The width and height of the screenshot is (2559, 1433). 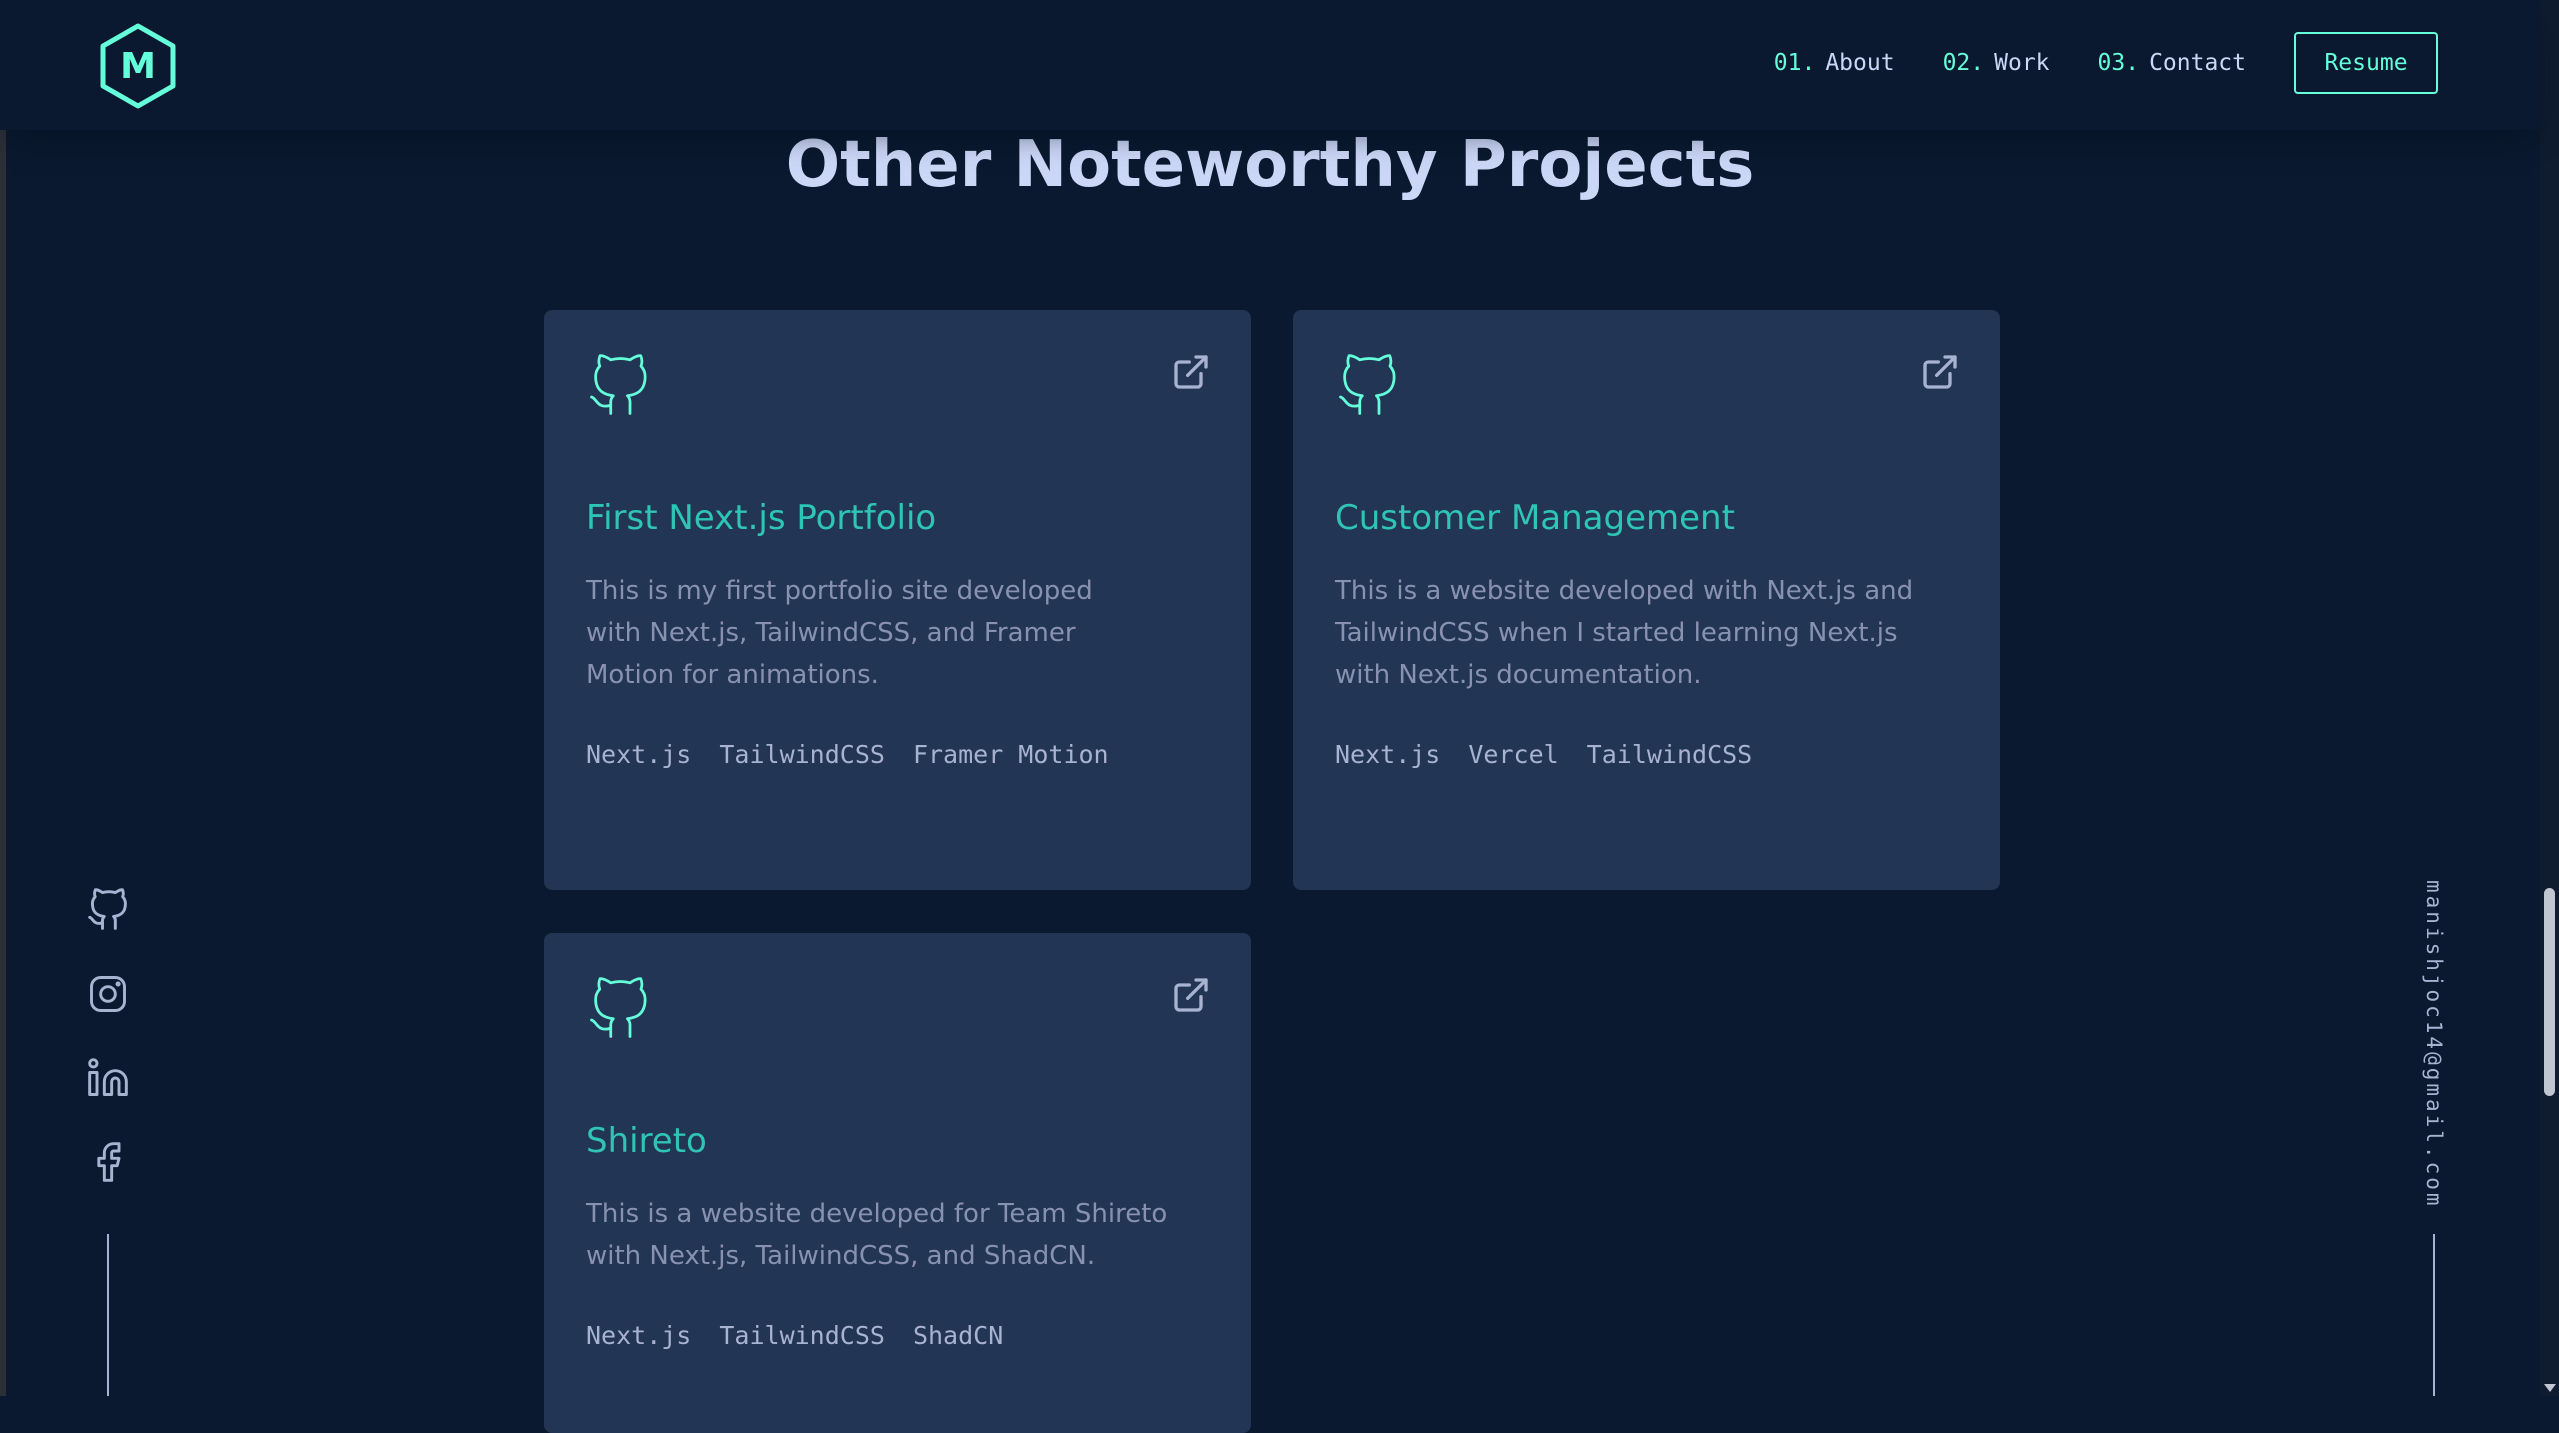 What do you see at coordinates (646, 1141) in the screenshot?
I see `project-title: Shireto` at bounding box center [646, 1141].